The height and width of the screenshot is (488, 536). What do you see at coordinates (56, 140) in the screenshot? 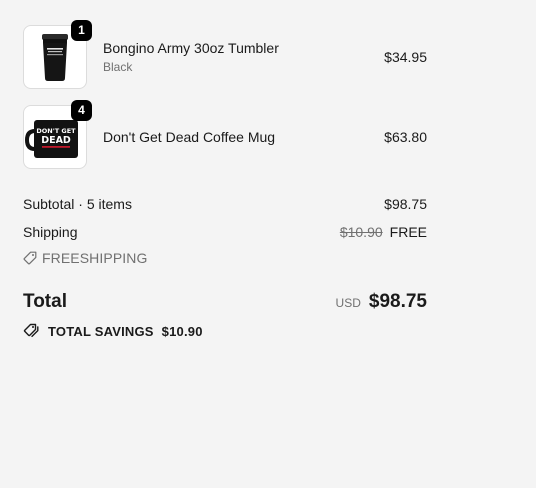
I see `mug-print-line2: DEAD` at bounding box center [56, 140].